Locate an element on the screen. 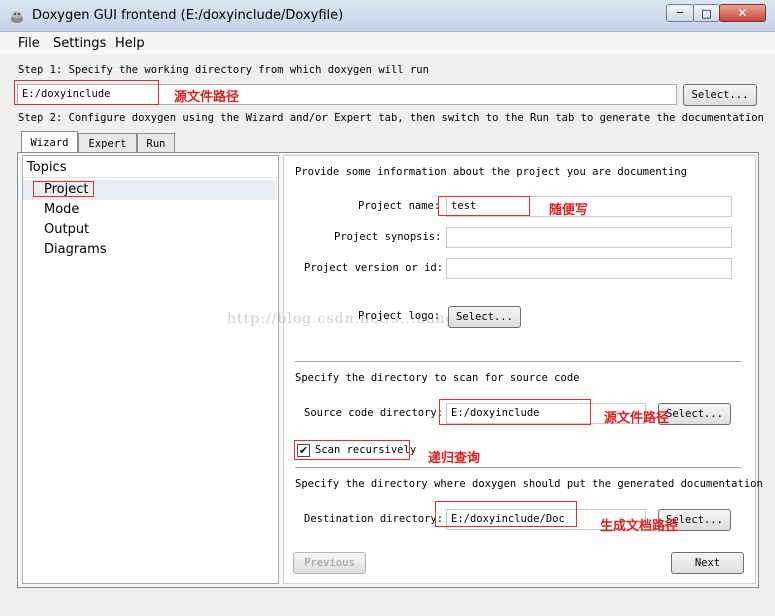 The width and height of the screenshot is (775, 616). menu-bar: File Settings Help is located at coordinates (387, 43).